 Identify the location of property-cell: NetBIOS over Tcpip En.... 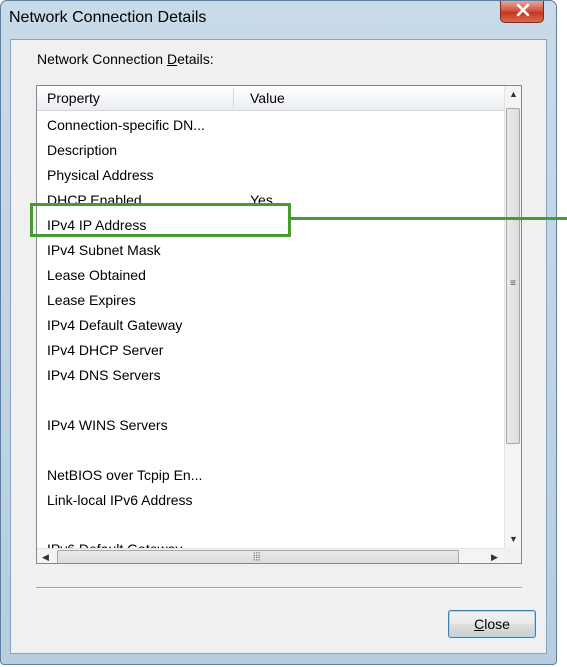
(125, 475).